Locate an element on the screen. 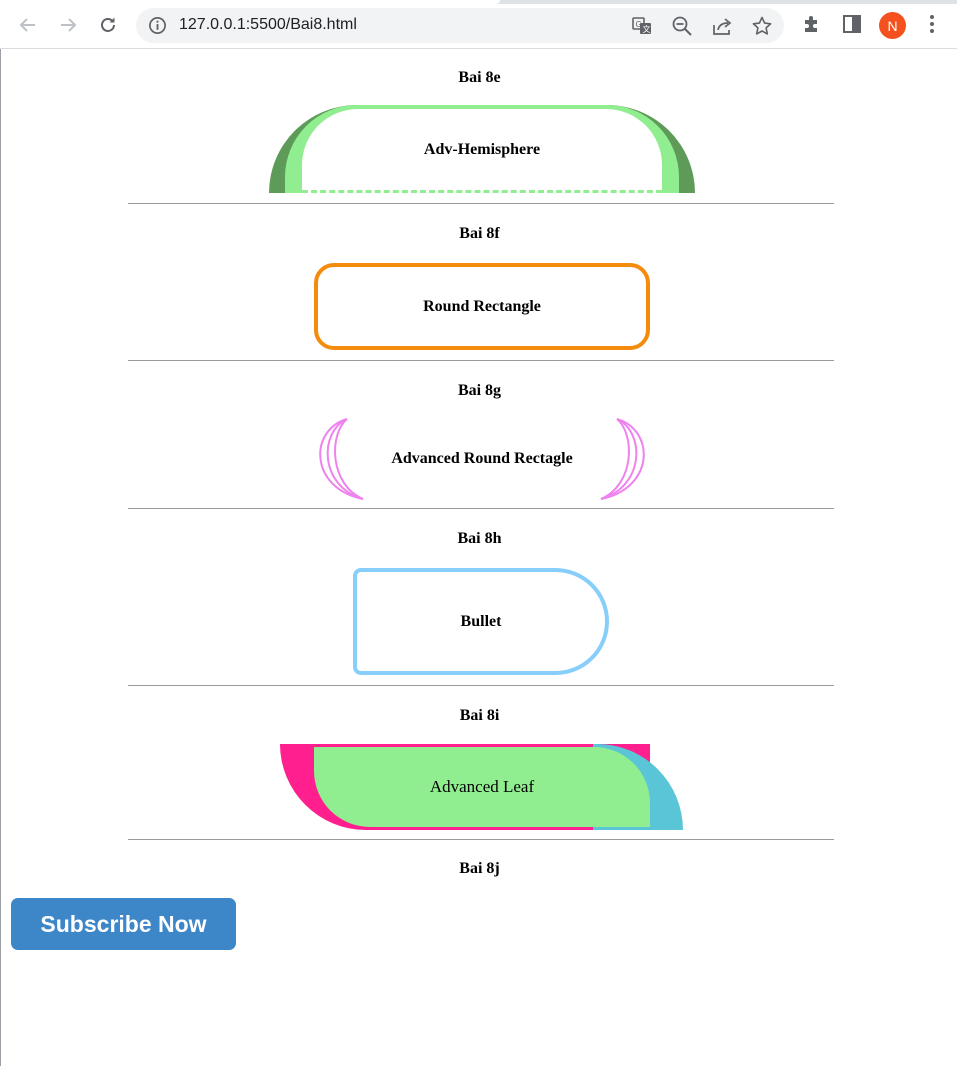 The image size is (957, 1066). svg-text: 文 is located at coordinates (647, 29).